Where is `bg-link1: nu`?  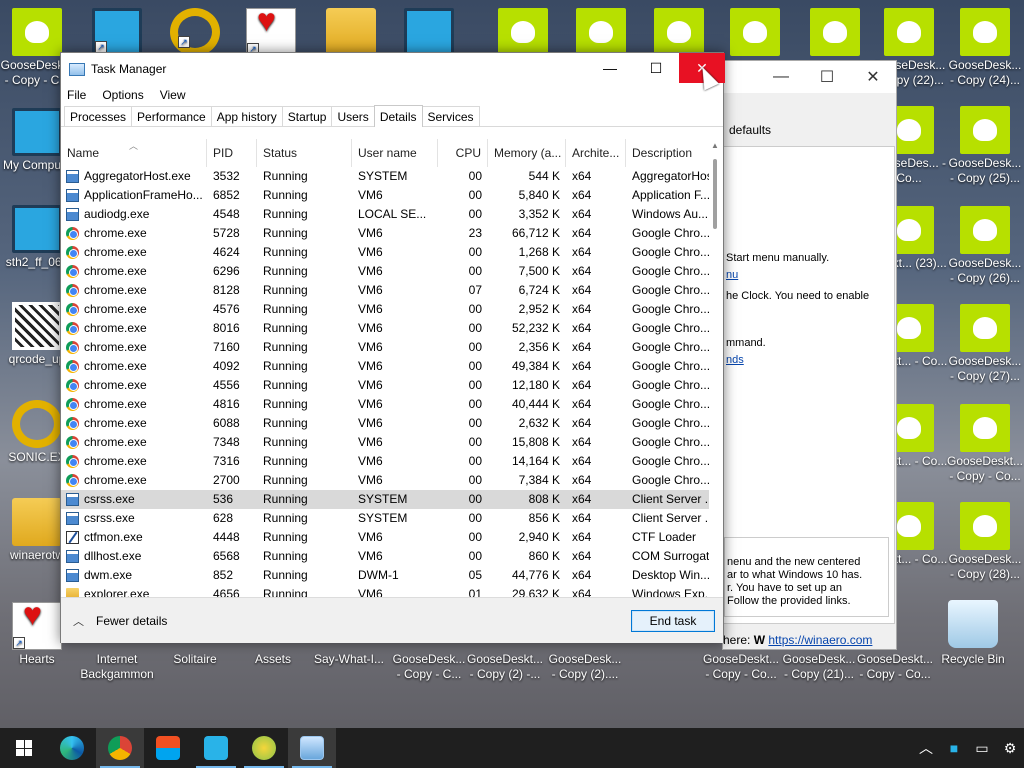 bg-link1: nu is located at coordinates (732, 275).